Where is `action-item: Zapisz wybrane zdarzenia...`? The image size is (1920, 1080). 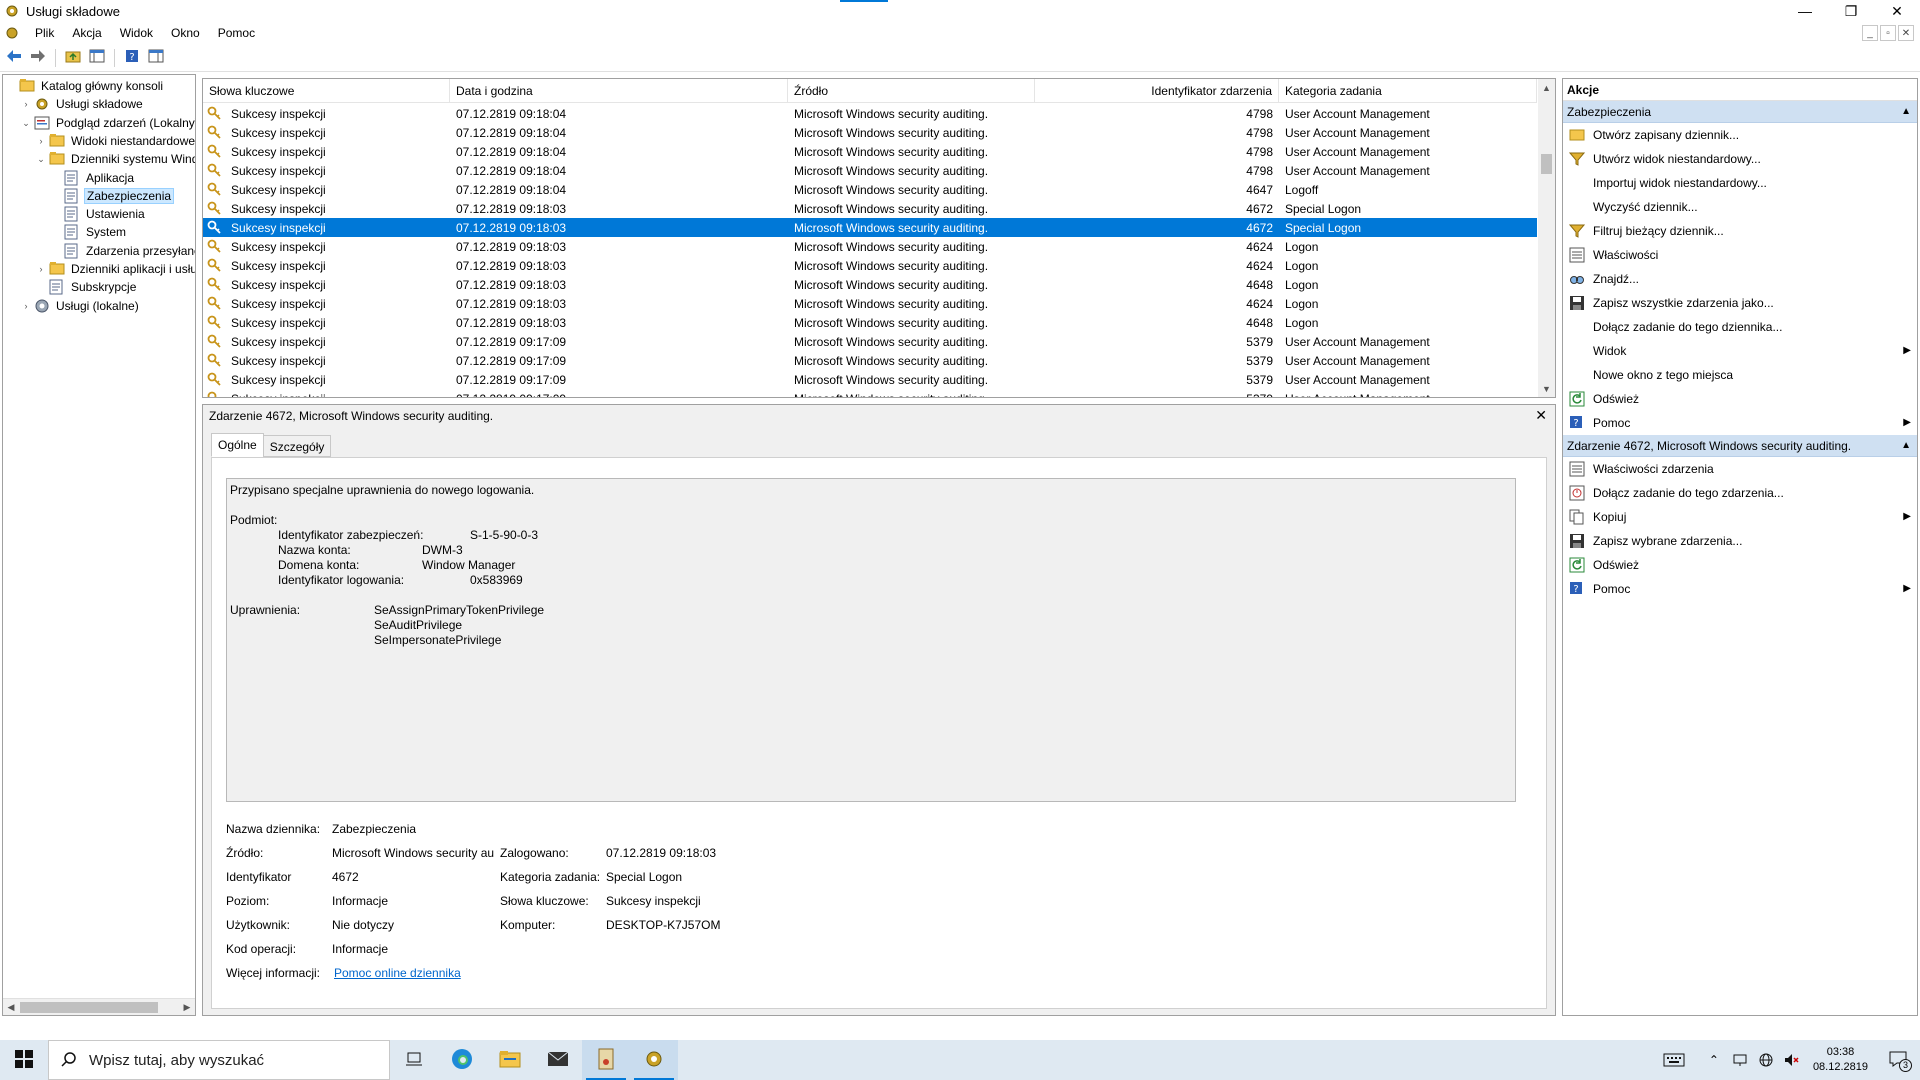 action-item: Zapisz wybrane zdarzenia... is located at coordinates (1740, 541).